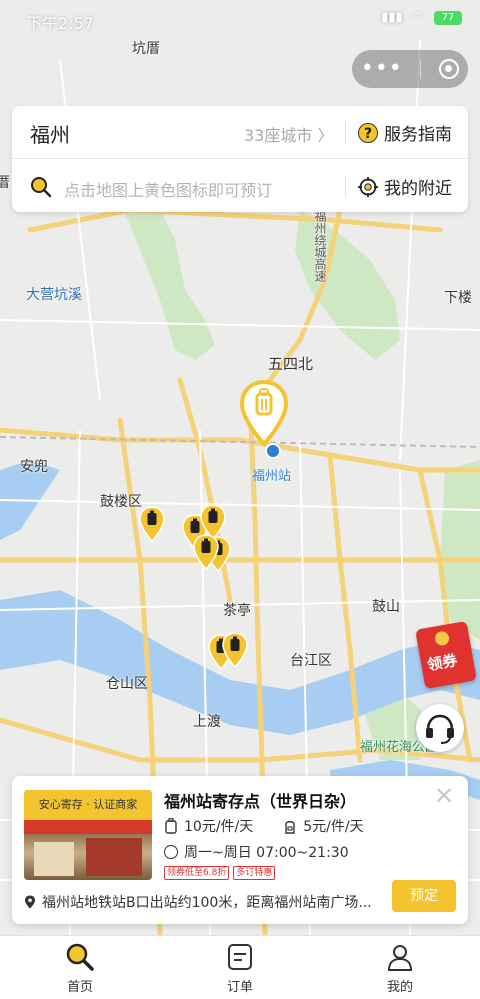  What do you see at coordinates (254, 873) in the screenshot?
I see `promo-badge-multi: 多订特惠` at bounding box center [254, 873].